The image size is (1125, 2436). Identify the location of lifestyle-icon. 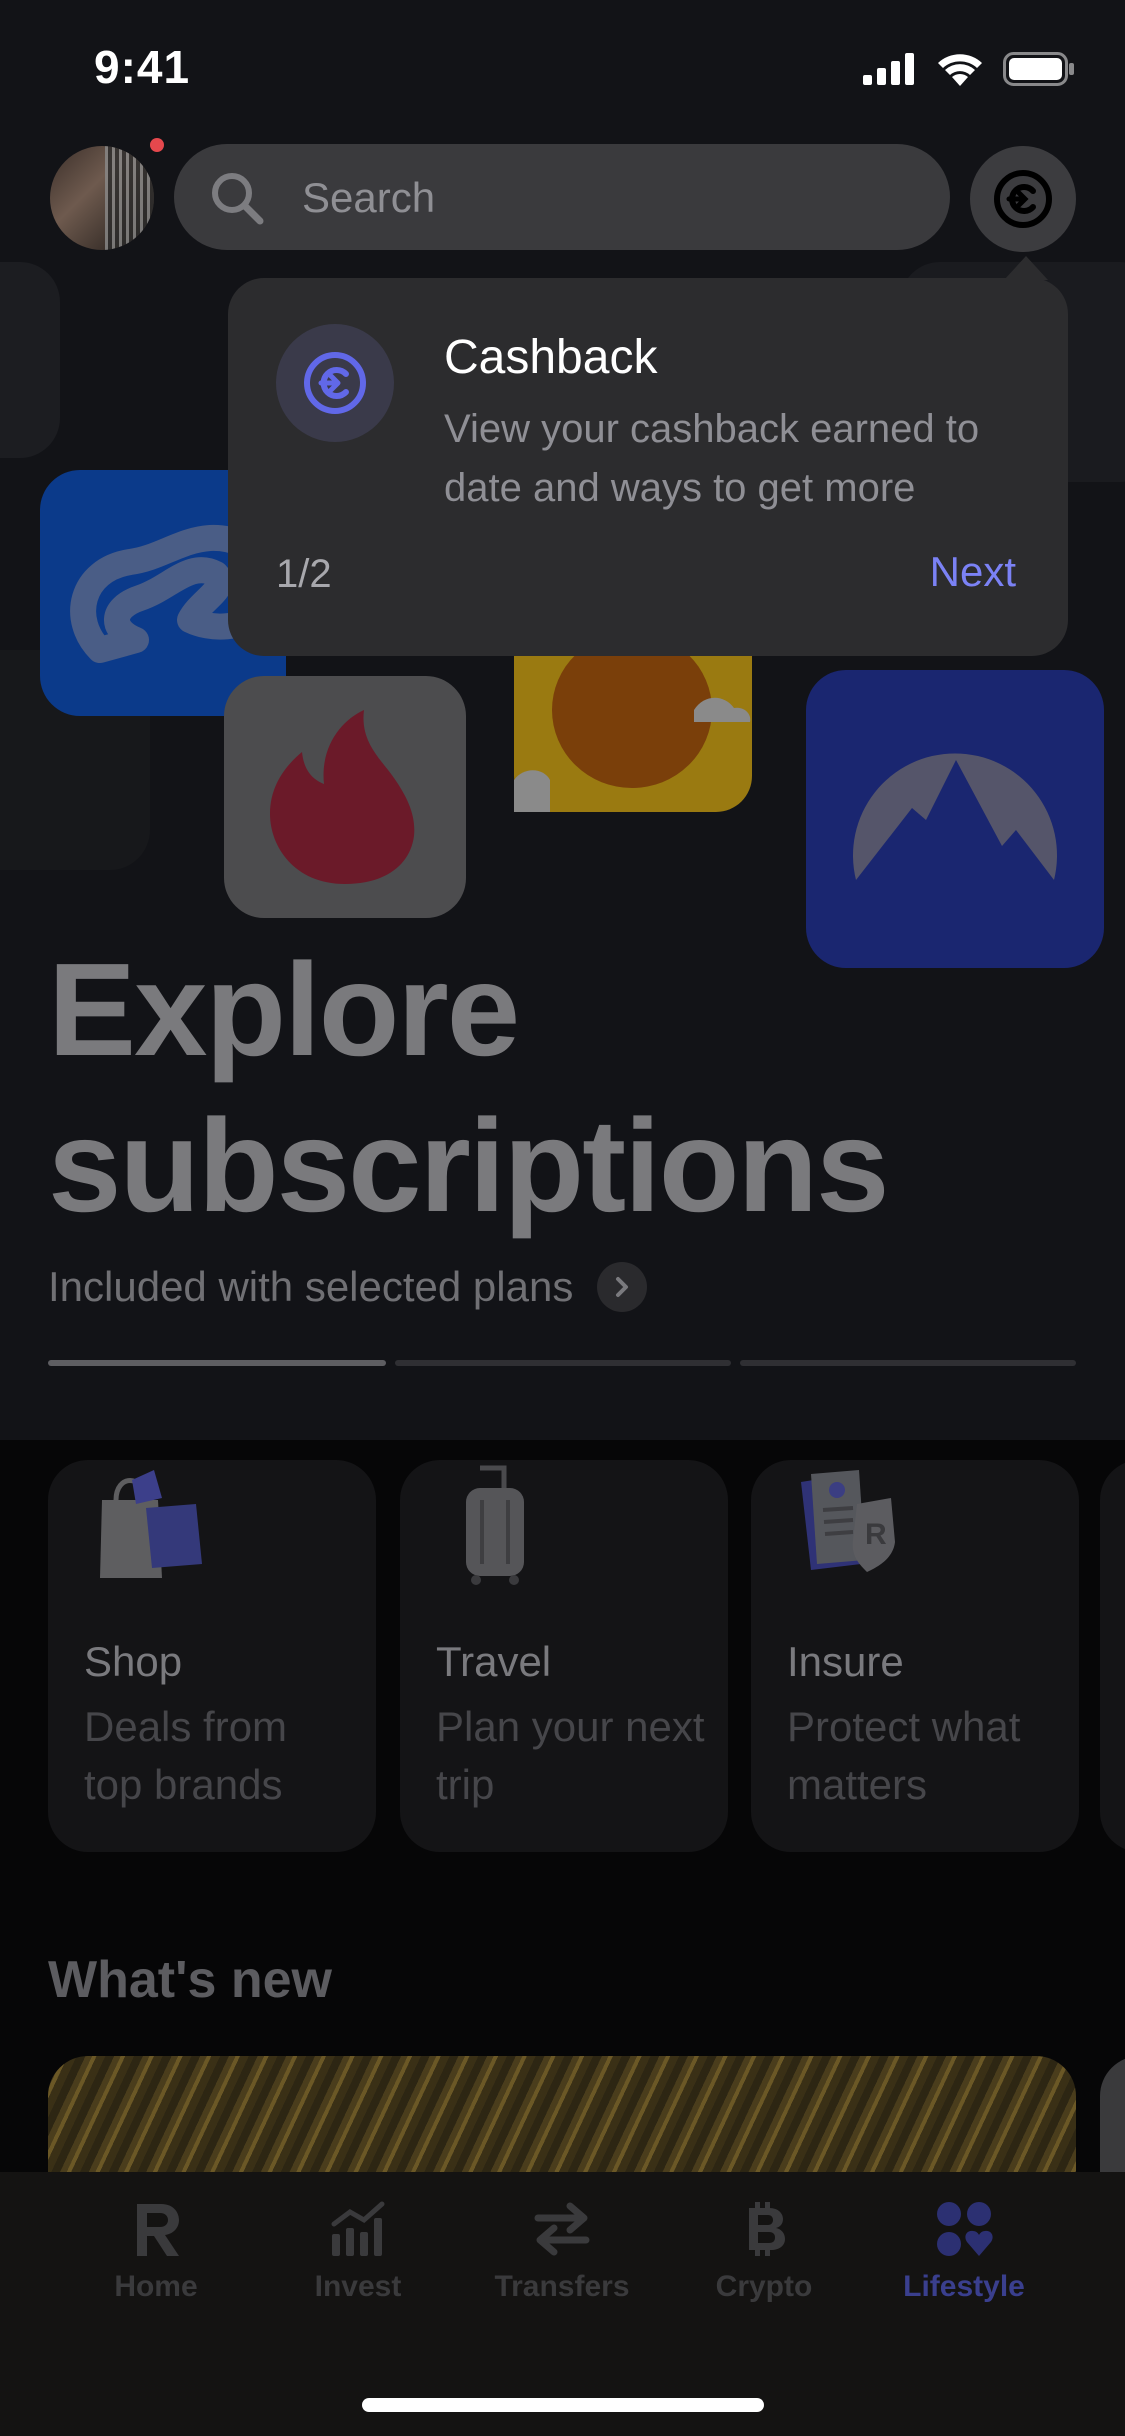
(965, 2229).